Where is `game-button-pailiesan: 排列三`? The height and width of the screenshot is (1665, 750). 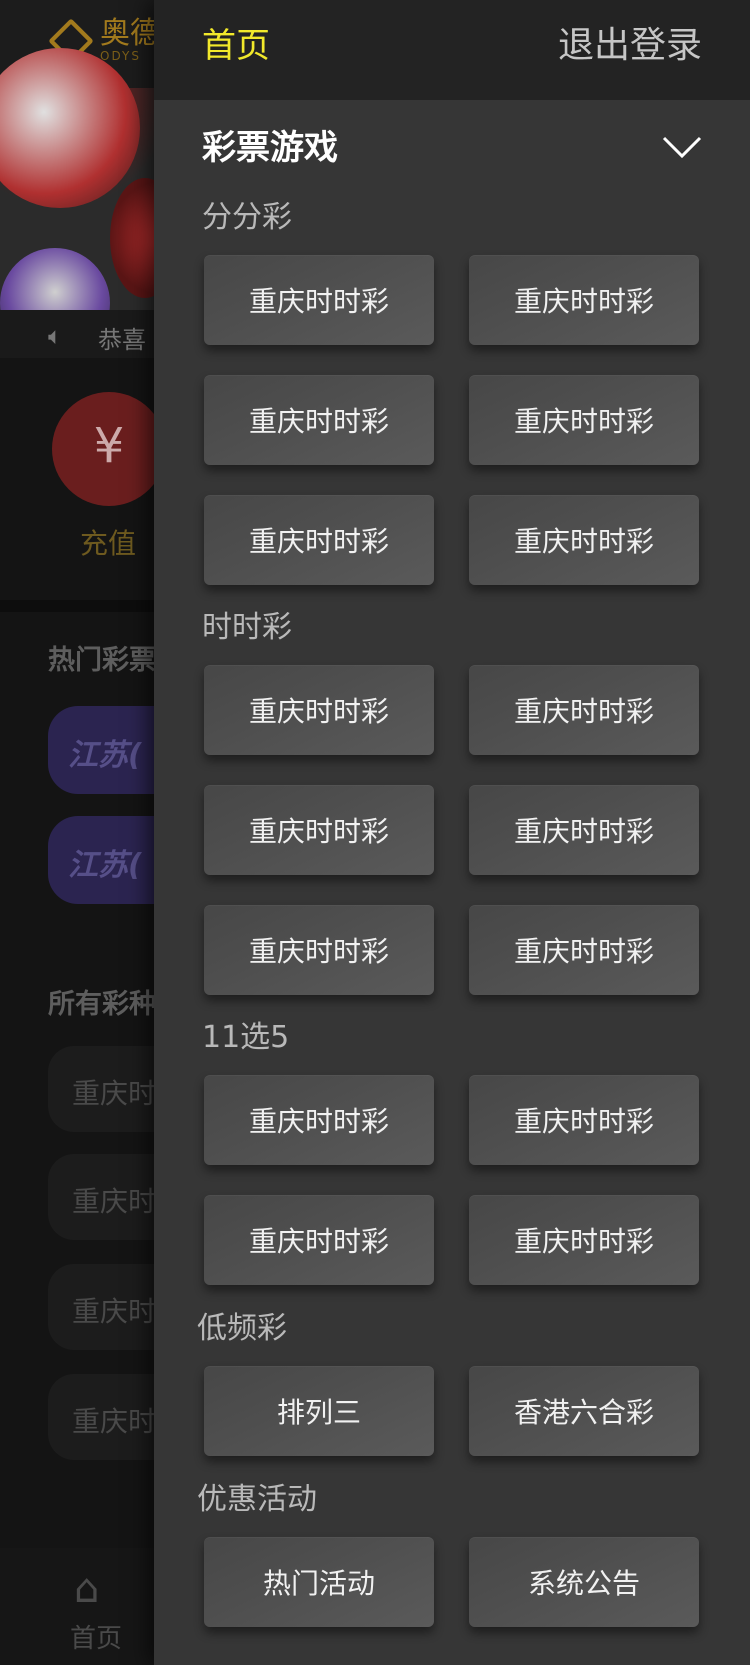 game-button-pailiesan: 排列三 is located at coordinates (319, 1411).